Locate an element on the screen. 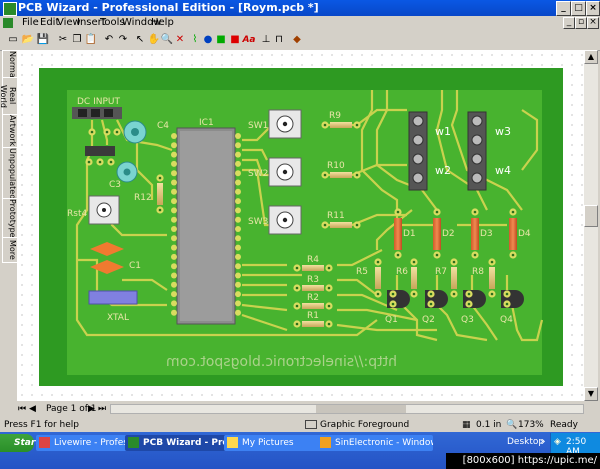  copy-icon: ❐ is located at coordinates (77, 40).